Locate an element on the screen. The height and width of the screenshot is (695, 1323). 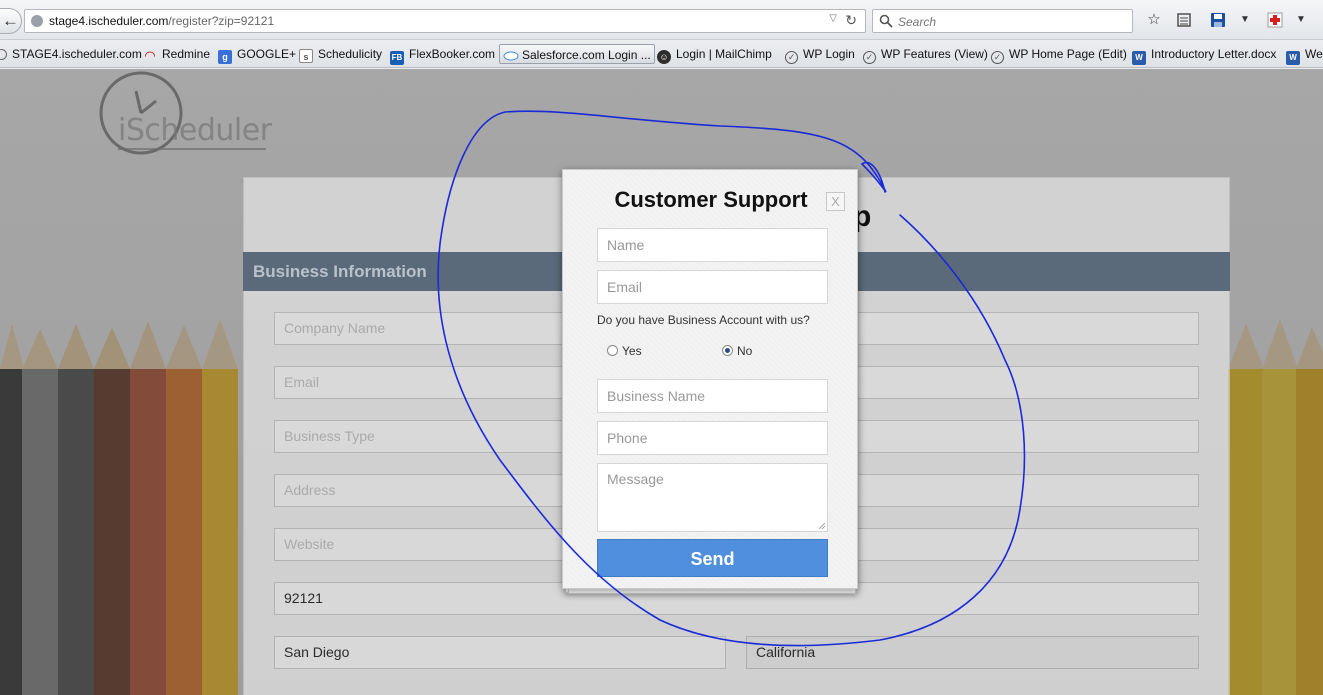
email-input: Email is located at coordinates (712, 287).